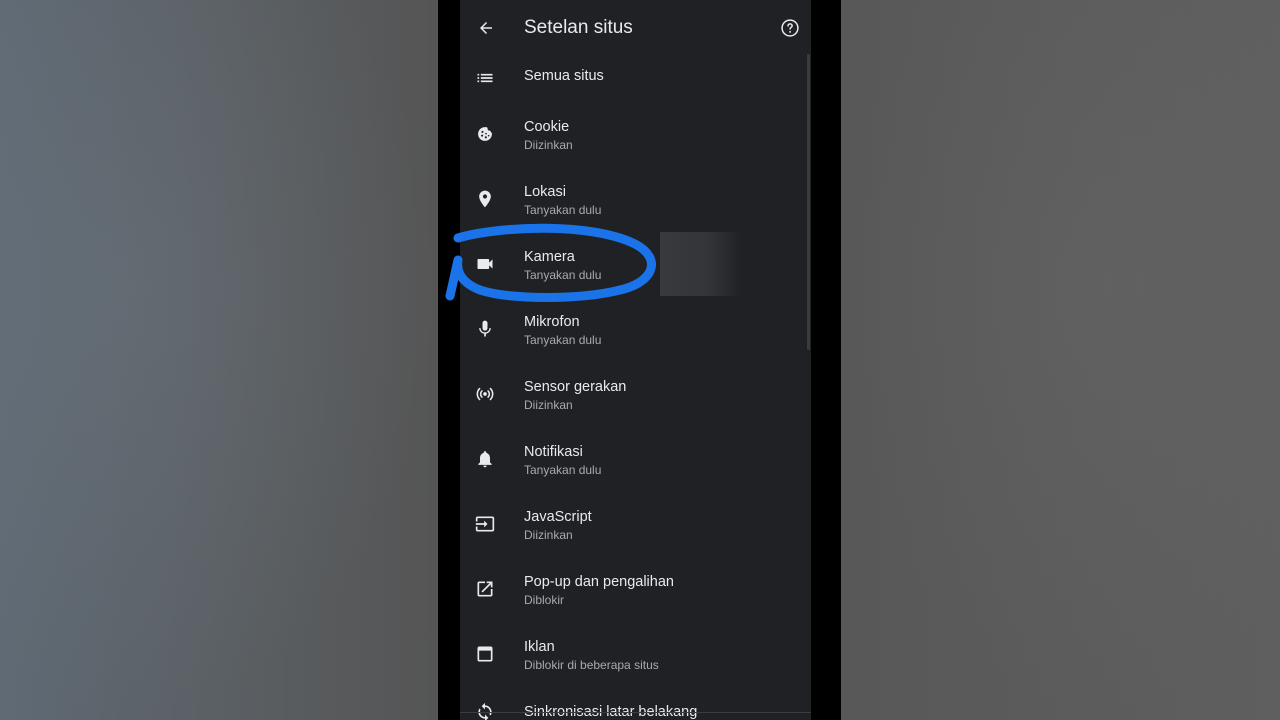 The width and height of the screenshot is (1280, 720). What do you see at coordinates (633, 523) in the screenshot?
I see `settings-item-javascript: JavaScript Diizinkan` at bounding box center [633, 523].